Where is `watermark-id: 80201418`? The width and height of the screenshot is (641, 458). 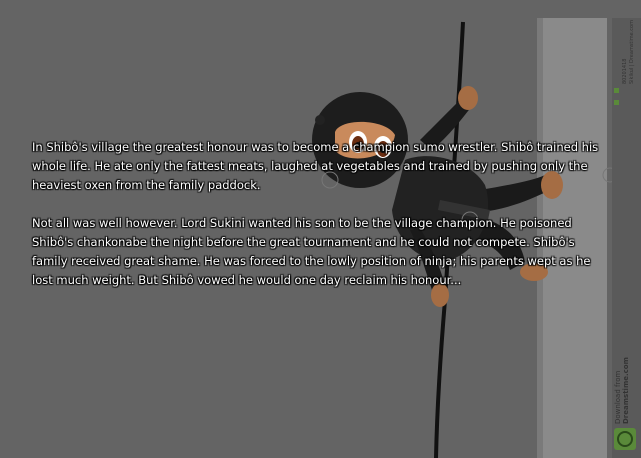 watermark-id: 80201418 is located at coordinates (625, 71).